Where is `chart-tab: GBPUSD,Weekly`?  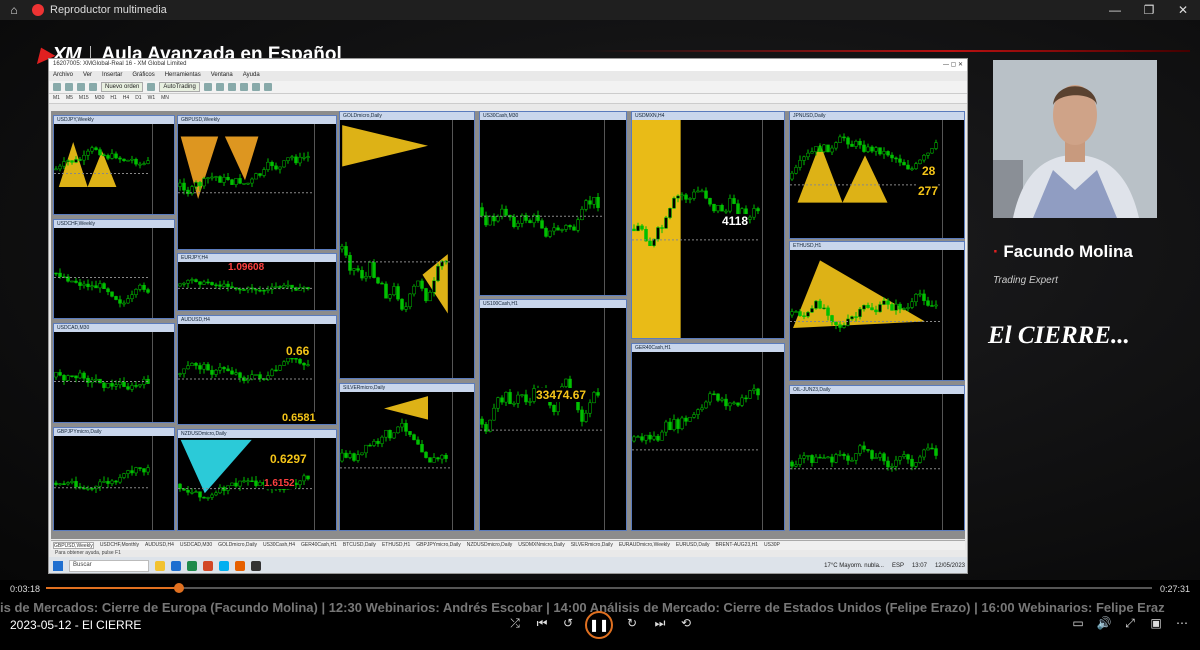 chart-tab: GBPUSD,Weekly is located at coordinates (73, 545).